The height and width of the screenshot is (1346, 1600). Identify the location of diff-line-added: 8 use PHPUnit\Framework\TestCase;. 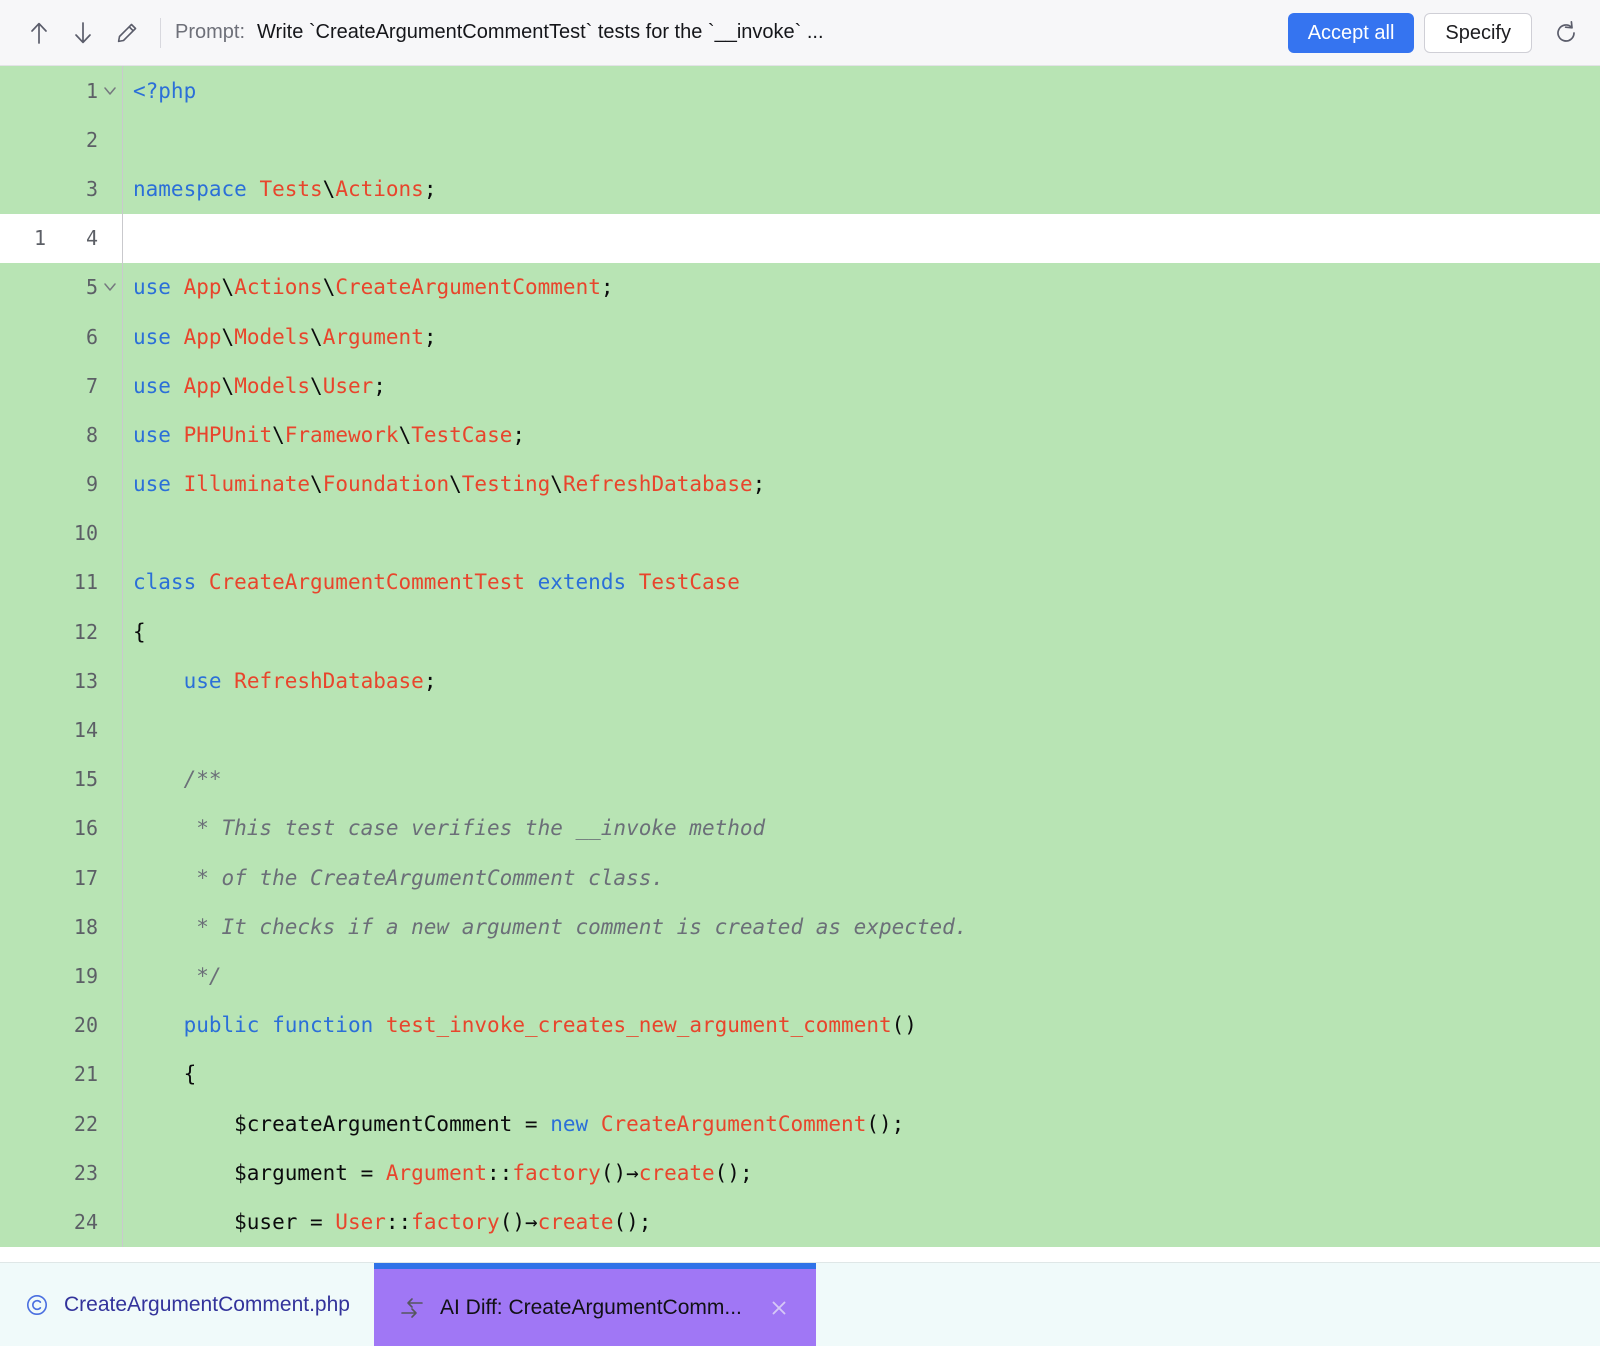
(800, 435).